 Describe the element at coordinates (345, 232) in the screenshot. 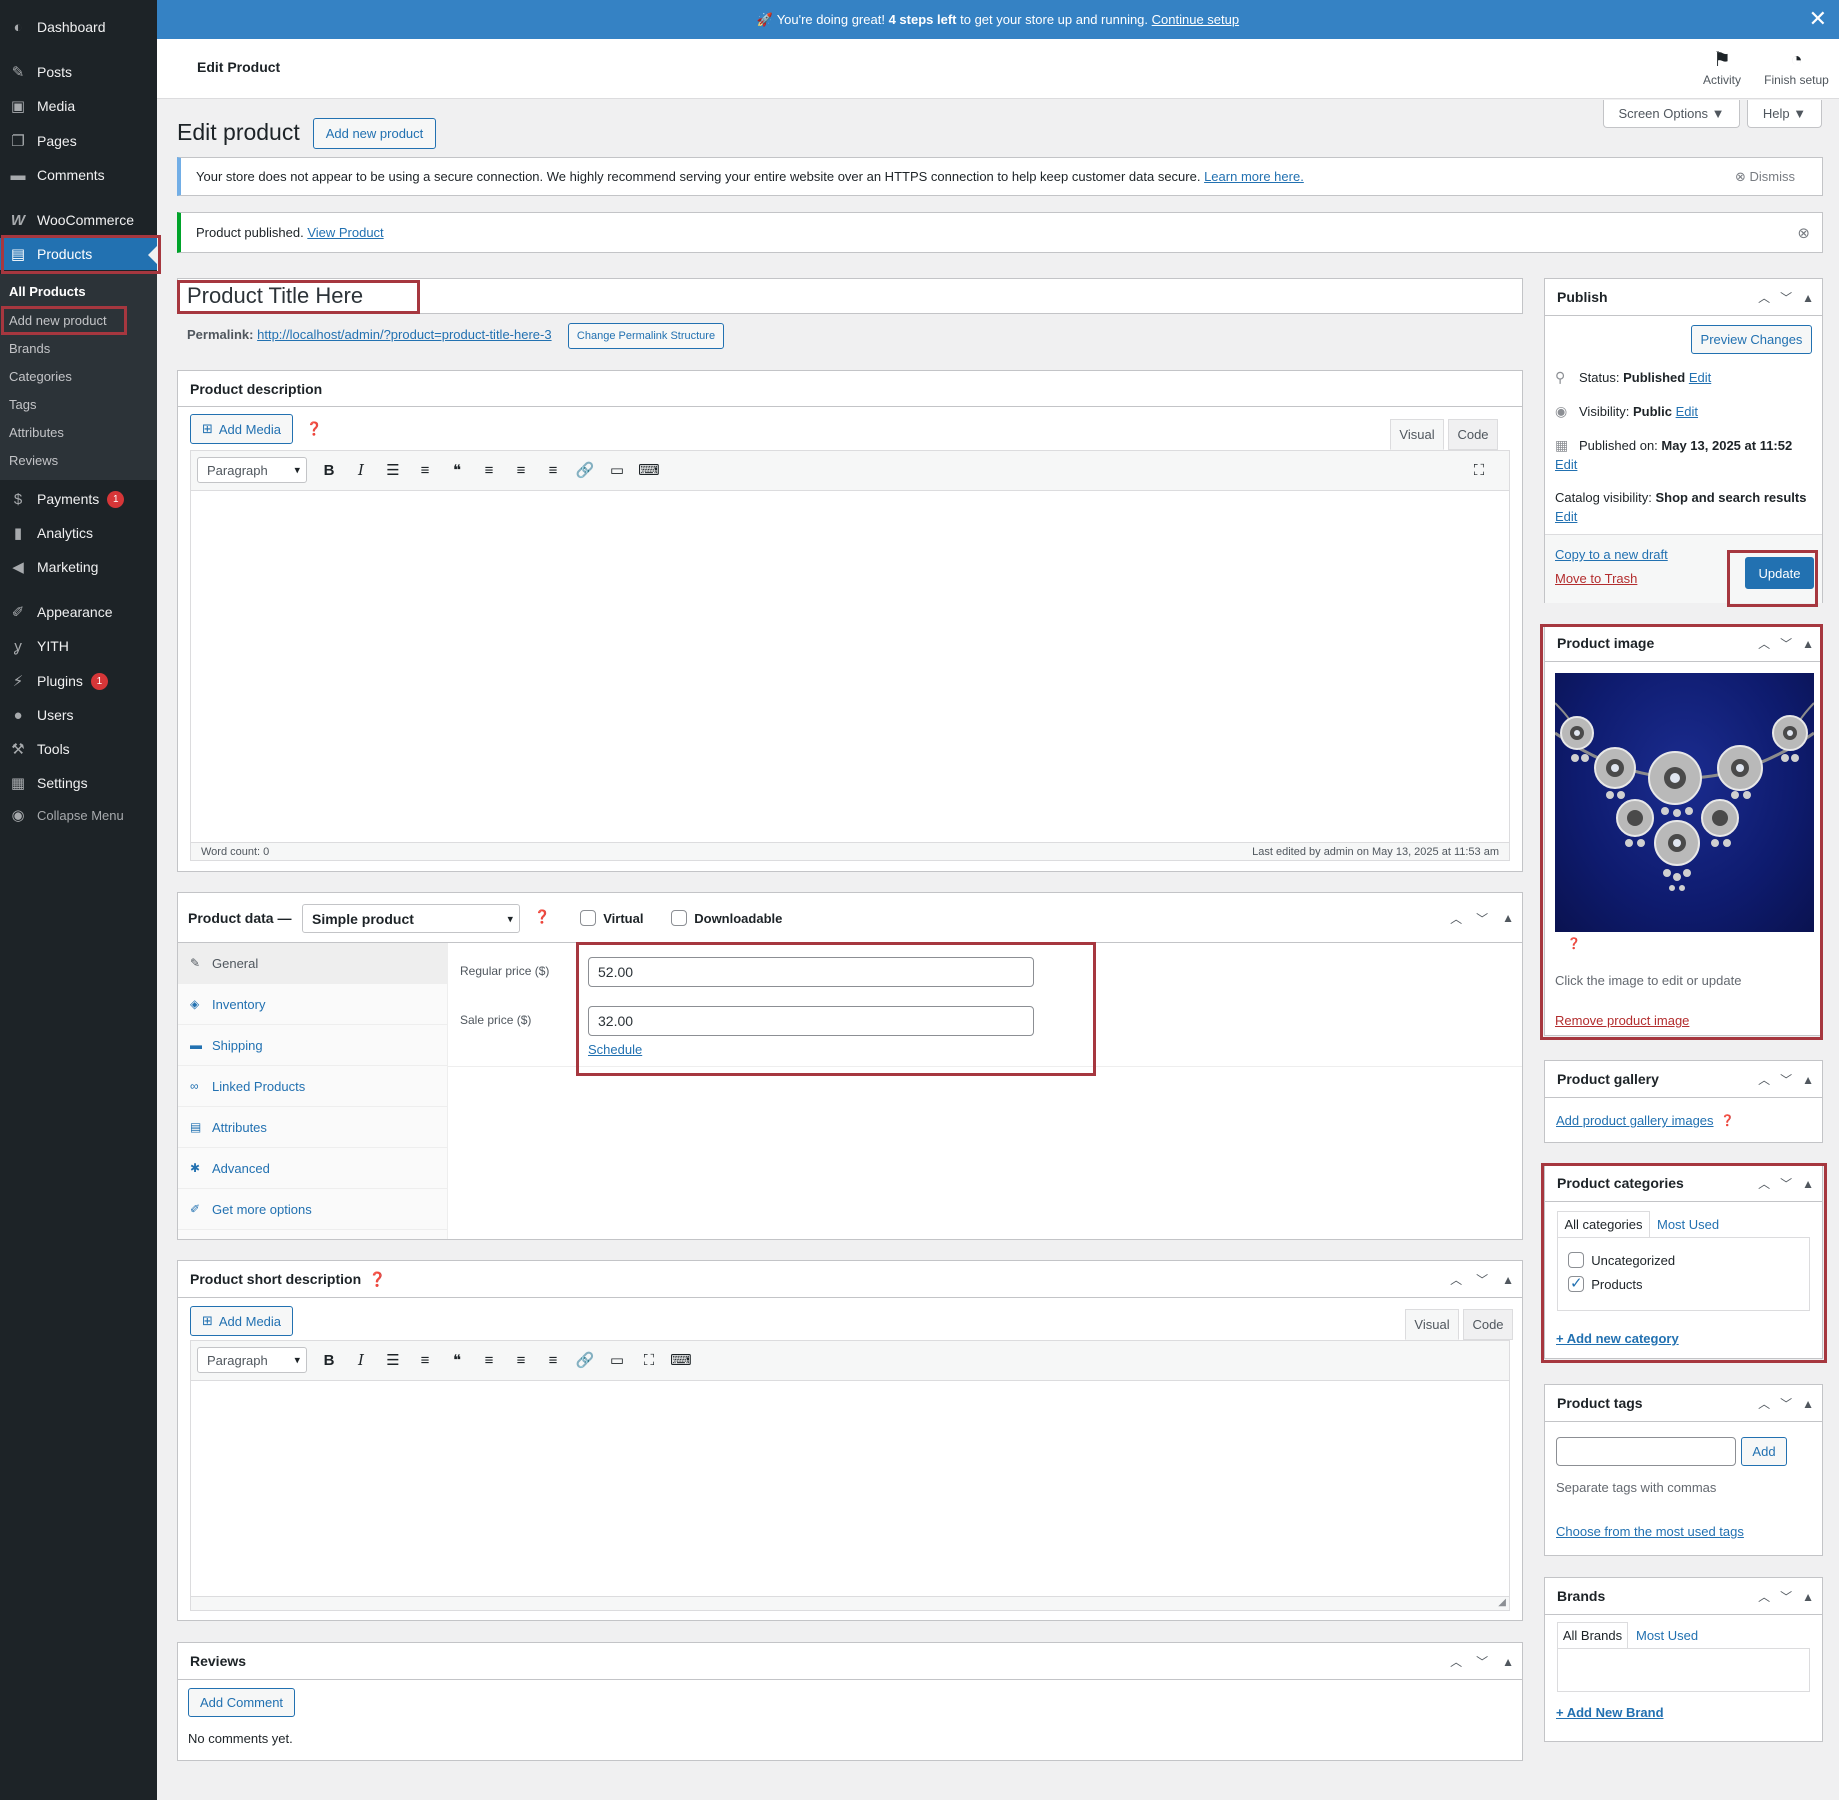

I see `view-product-link: View Product` at that location.